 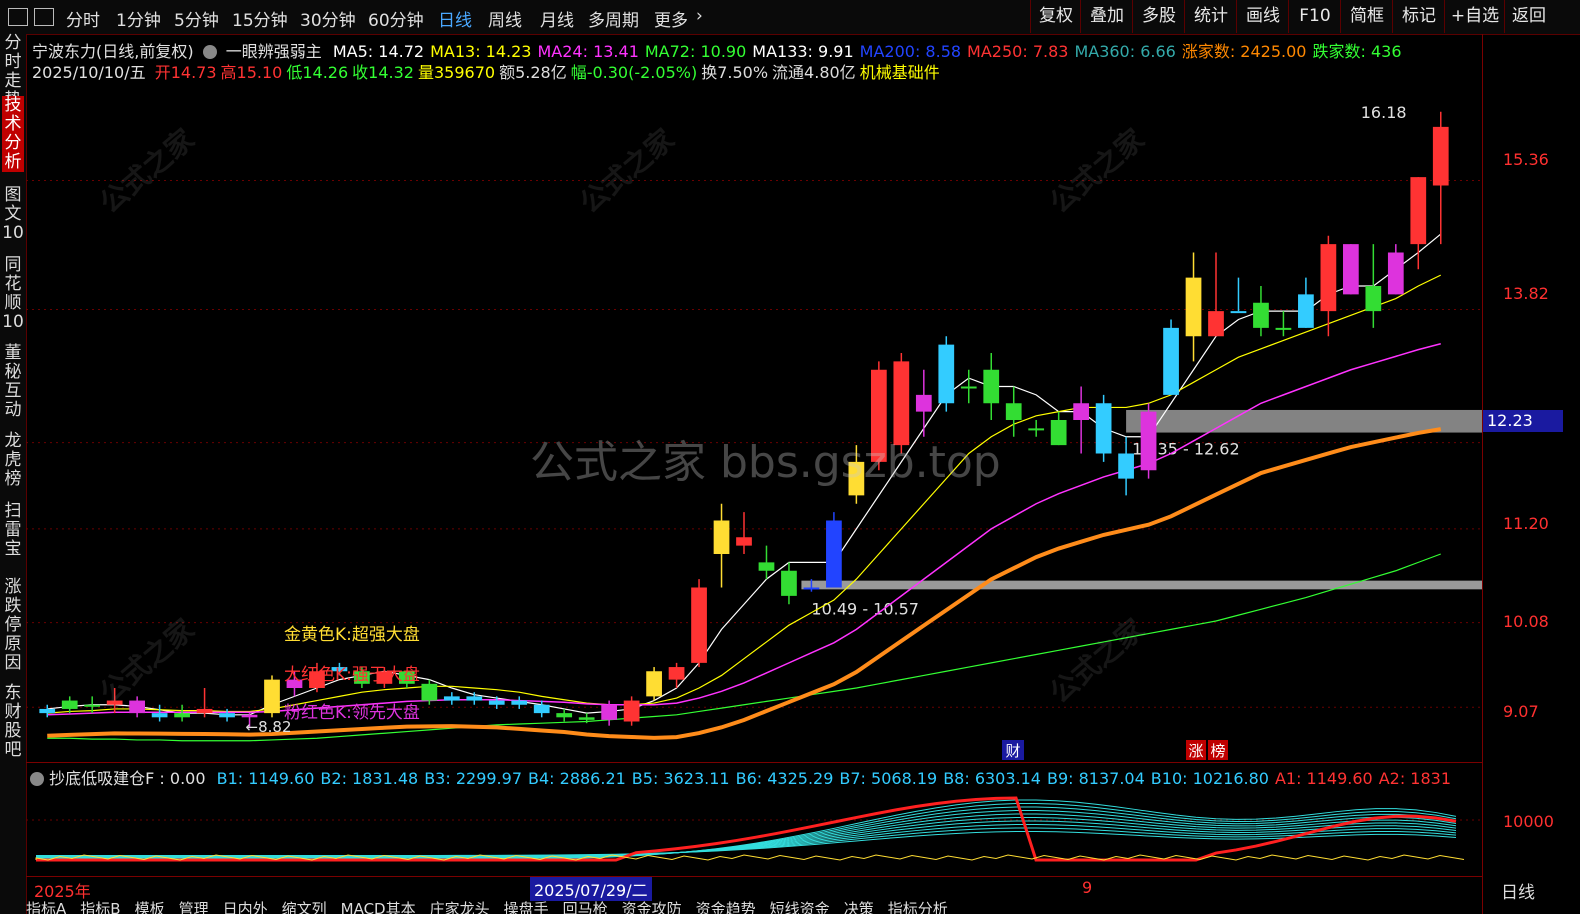 What do you see at coordinates (44, 17) in the screenshot?
I see `split-view-icon` at bounding box center [44, 17].